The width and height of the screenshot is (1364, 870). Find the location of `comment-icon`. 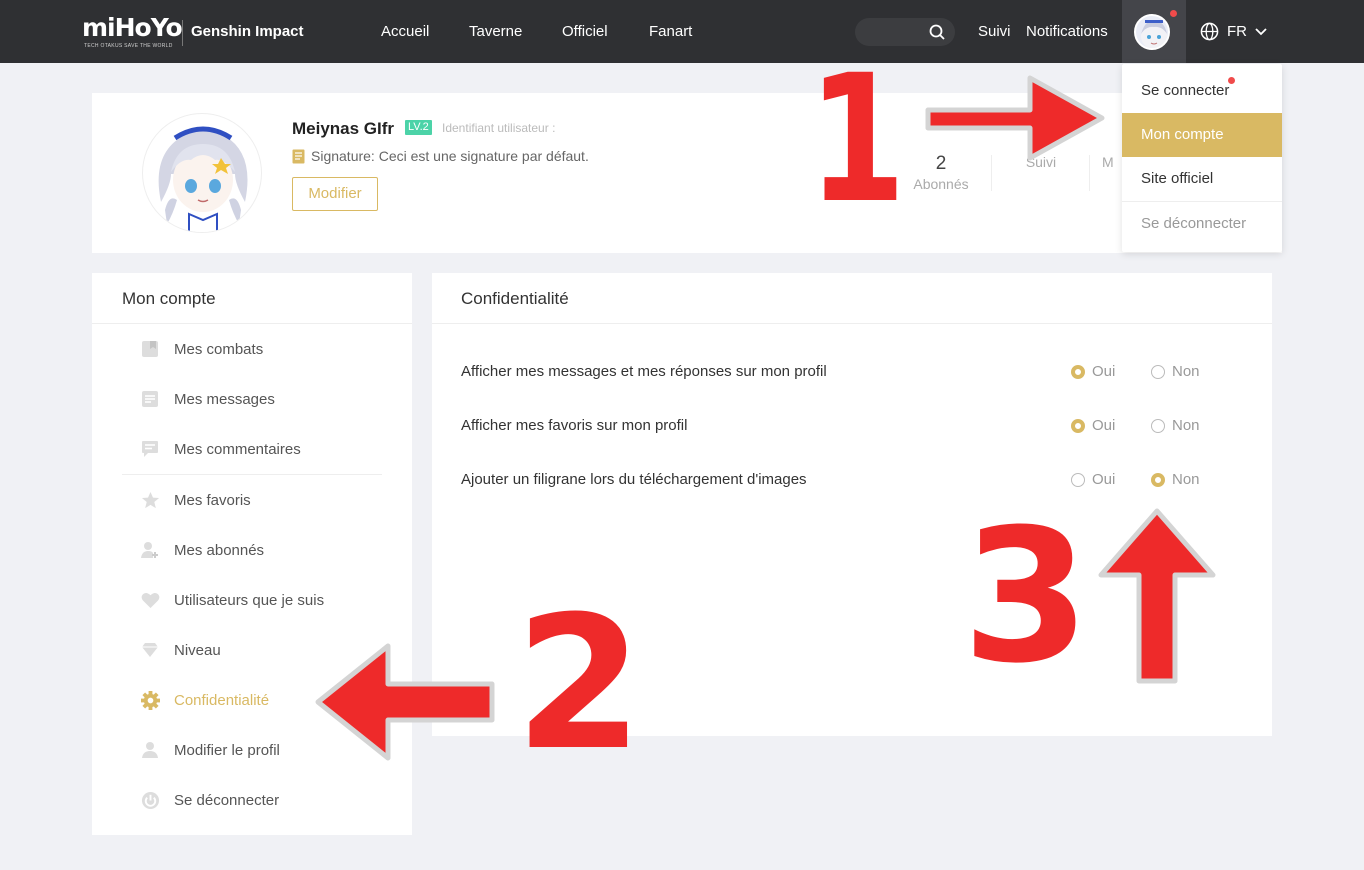

comment-icon is located at coordinates (150, 449).